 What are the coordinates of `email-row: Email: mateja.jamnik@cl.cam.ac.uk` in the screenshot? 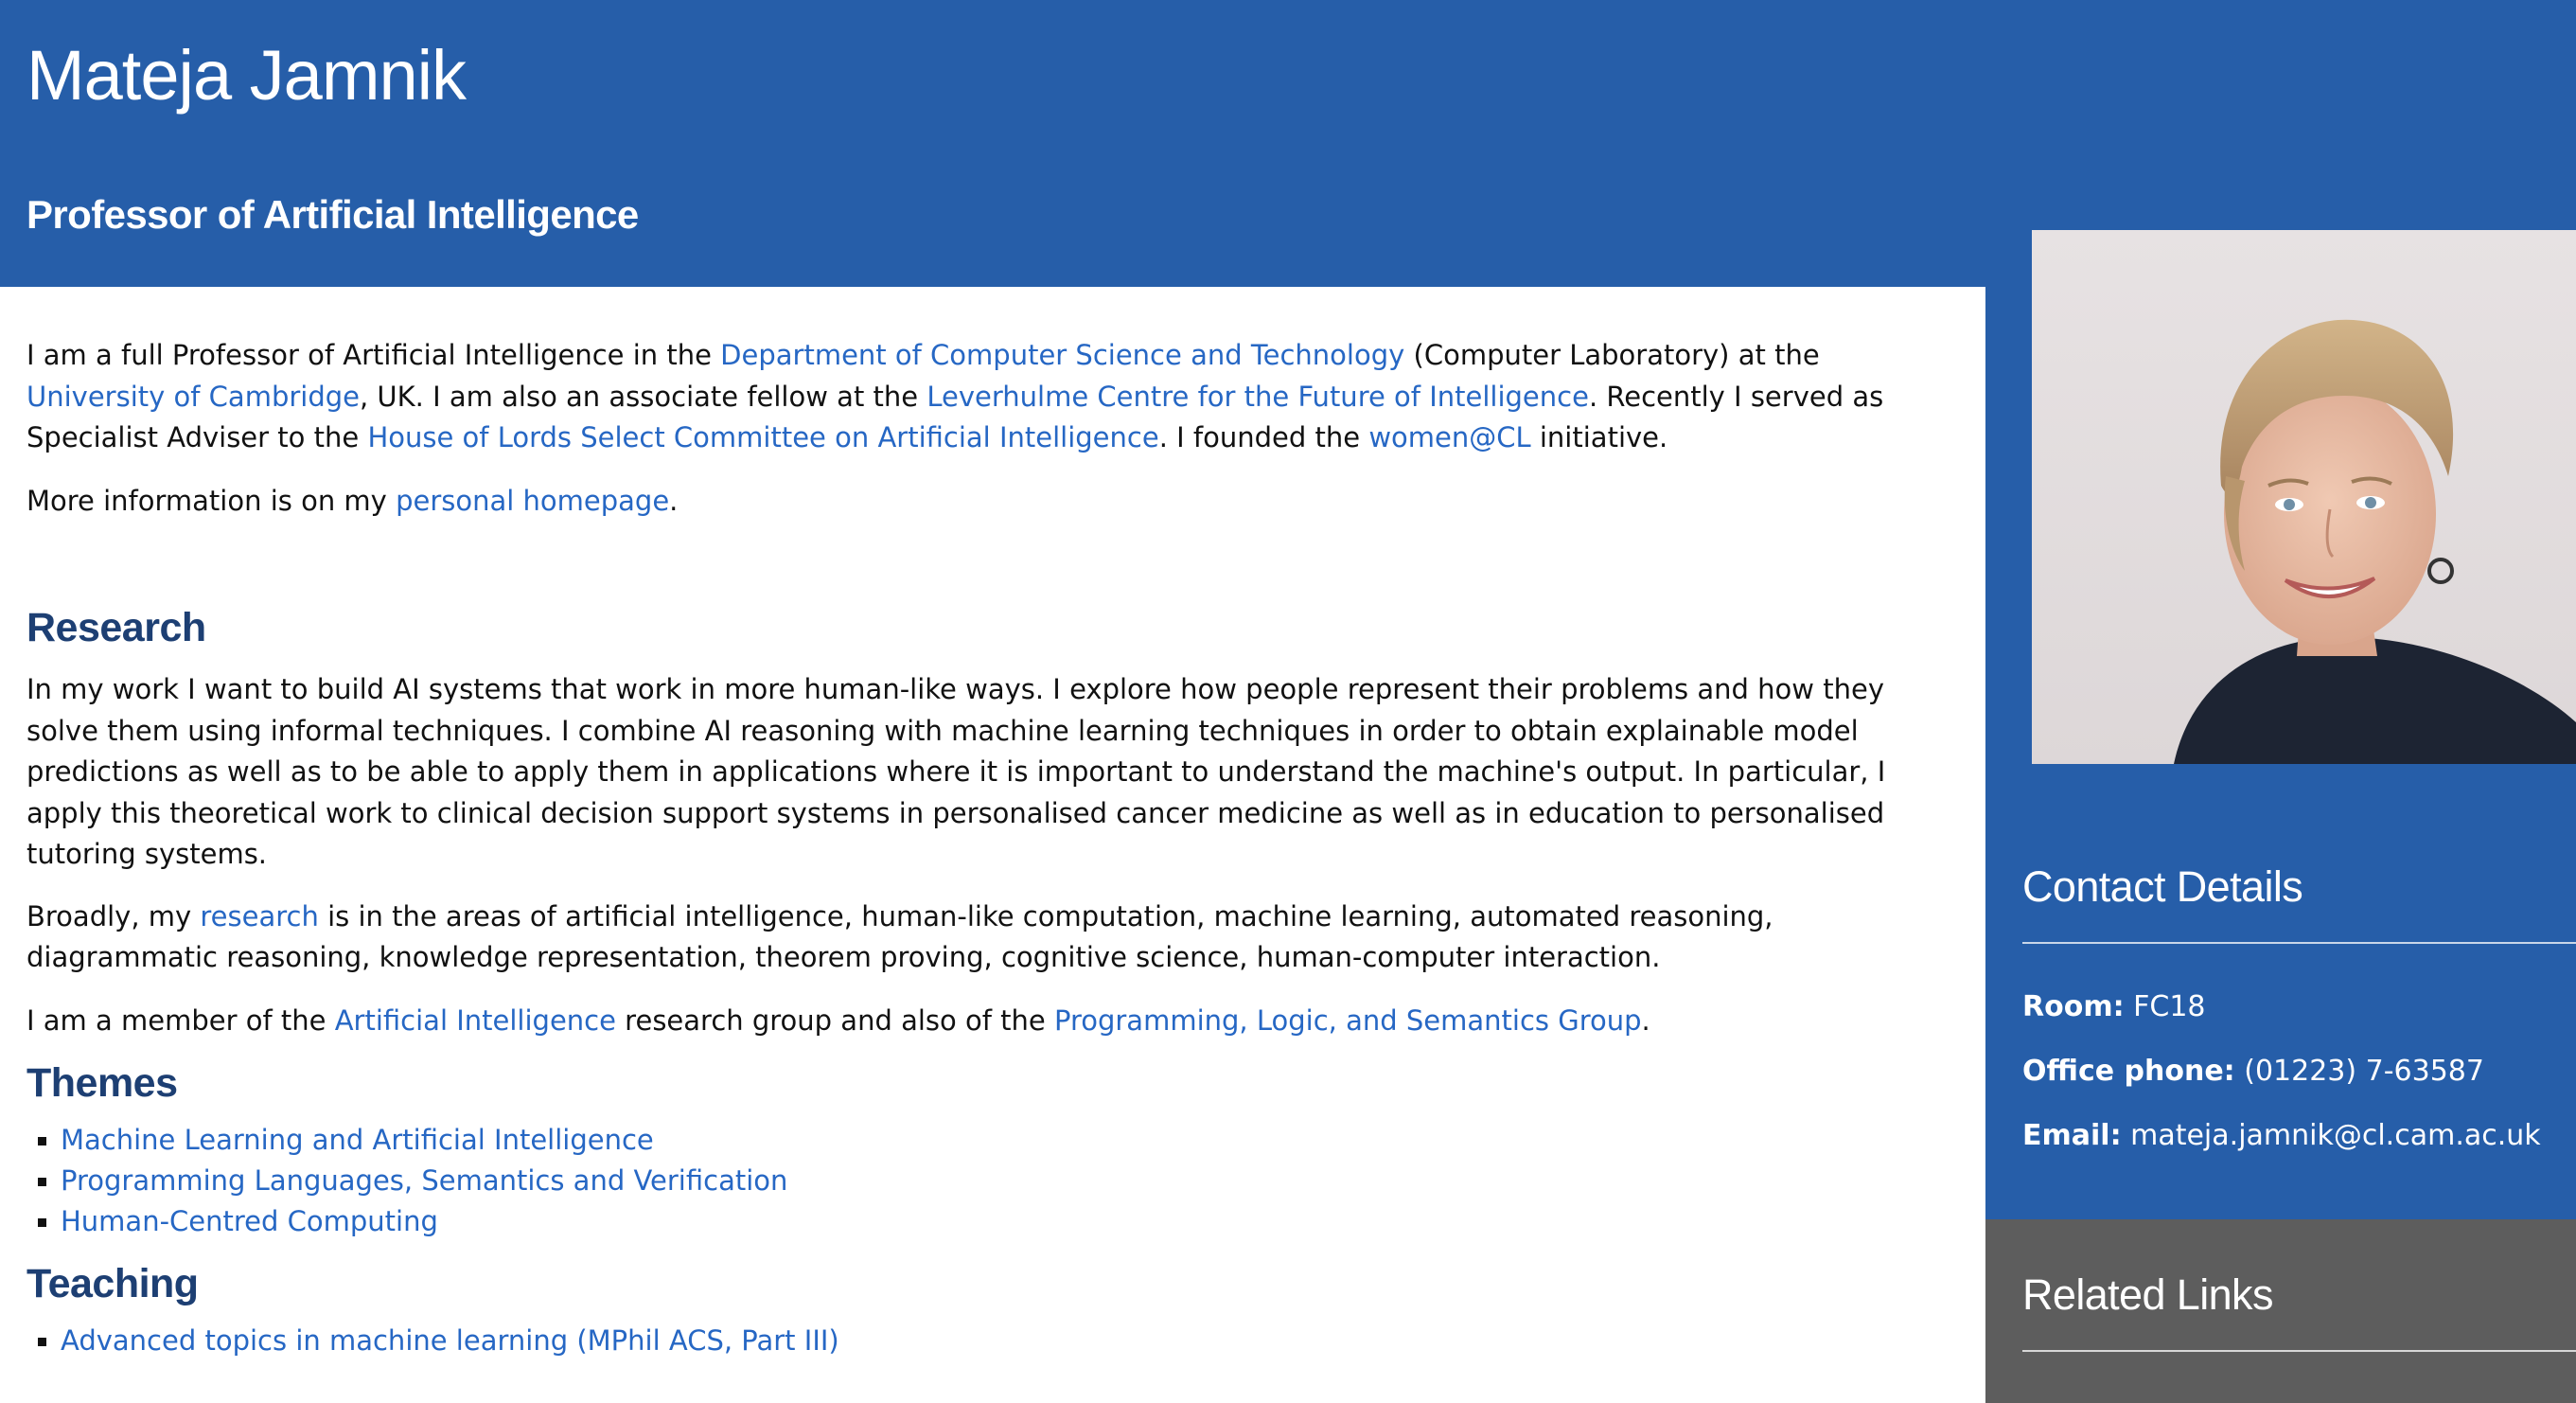 It's located at (2299, 1136).